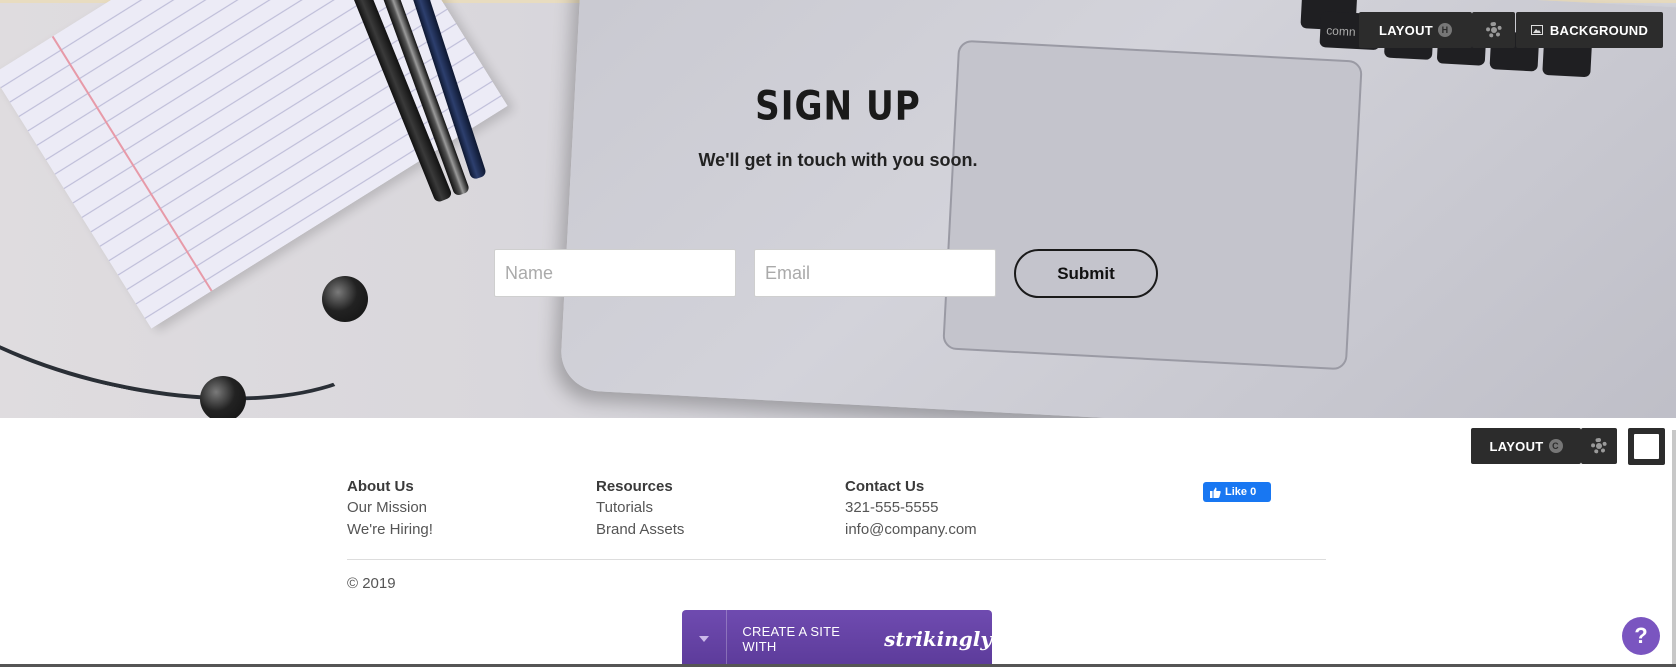  I want to click on create-site-banner: CREATE A SITE WITH strikingly, so click(837, 638).